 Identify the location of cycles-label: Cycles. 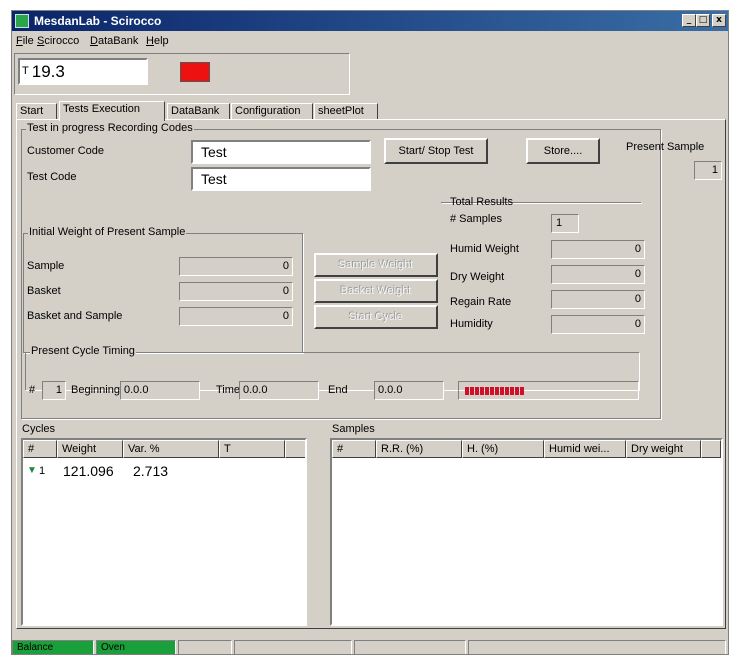
(39, 429).